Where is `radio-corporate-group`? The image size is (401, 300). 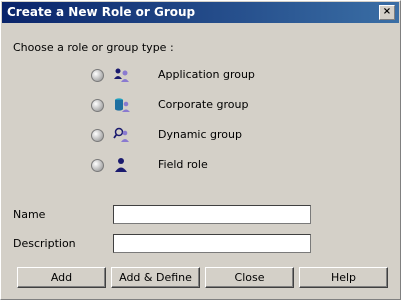 radio-corporate-group is located at coordinates (97, 105).